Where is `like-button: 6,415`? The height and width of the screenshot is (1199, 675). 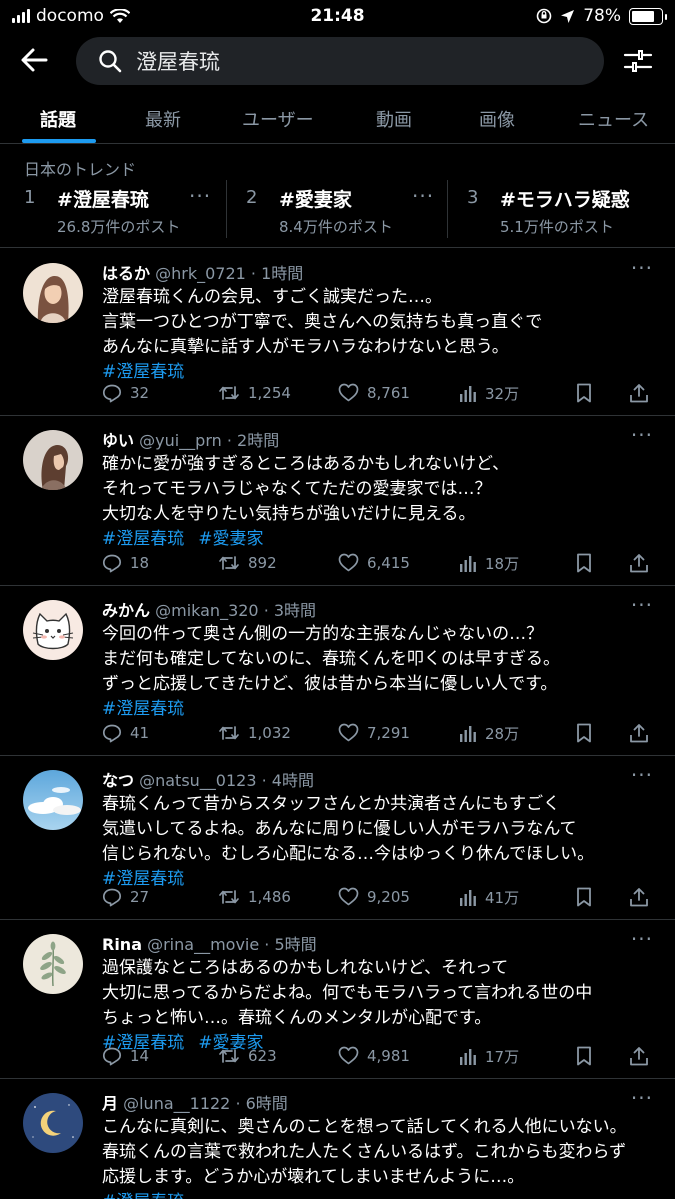
like-button: 6,415 is located at coordinates (374, 562).